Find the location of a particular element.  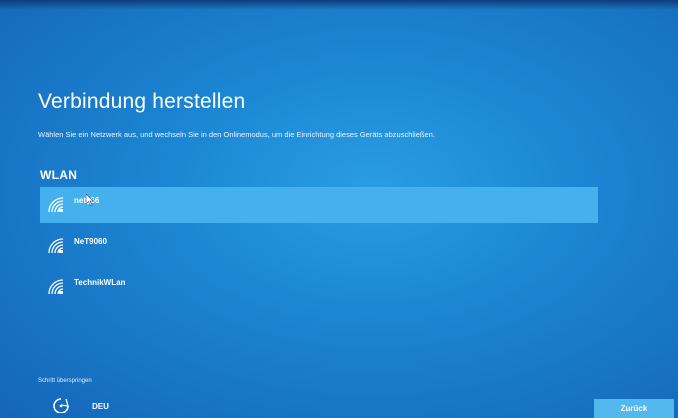

network-name: TechnikWLan is located at coordinates (100, 282).